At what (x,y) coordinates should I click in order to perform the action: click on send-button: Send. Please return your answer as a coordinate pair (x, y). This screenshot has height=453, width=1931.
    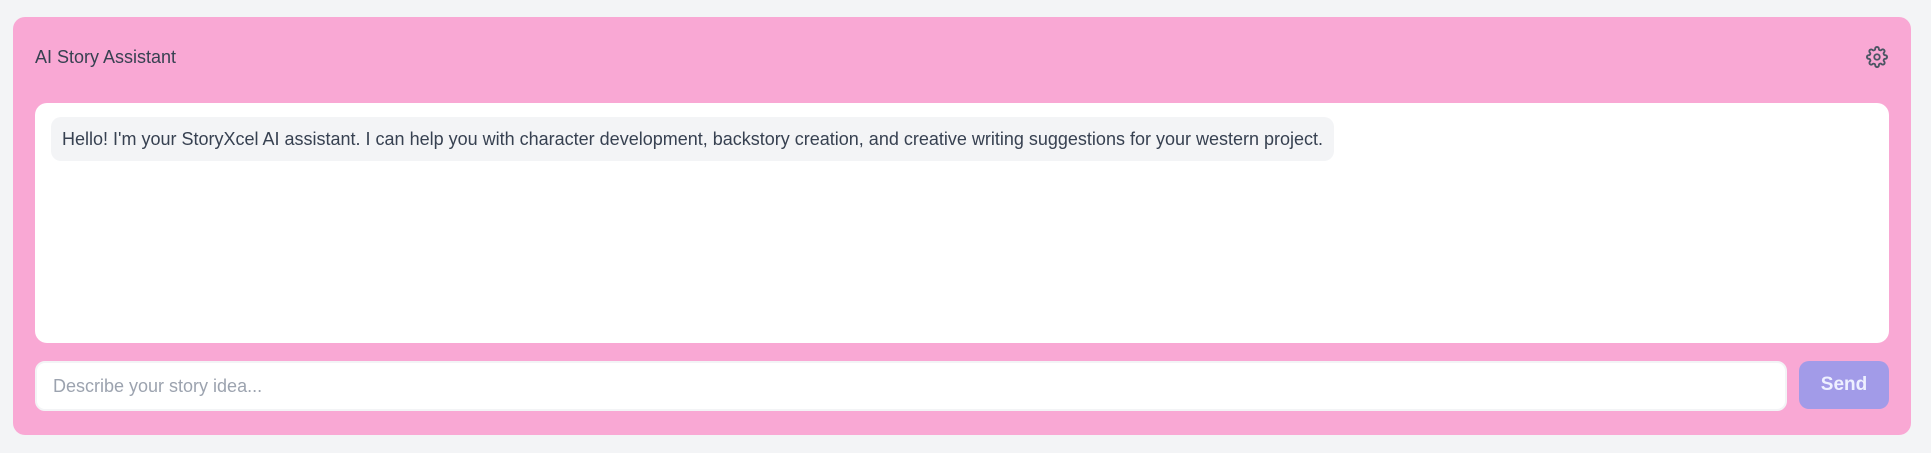
    Looking at the image, I should click on (1844, 385).